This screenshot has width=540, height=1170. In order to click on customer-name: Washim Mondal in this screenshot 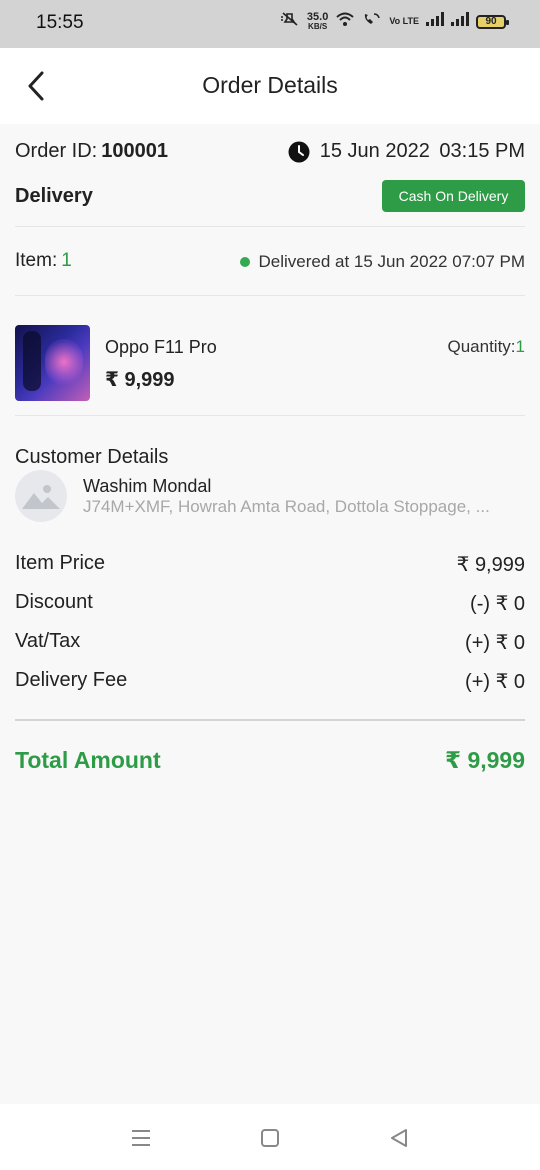, I will do `click(147, 486)`.